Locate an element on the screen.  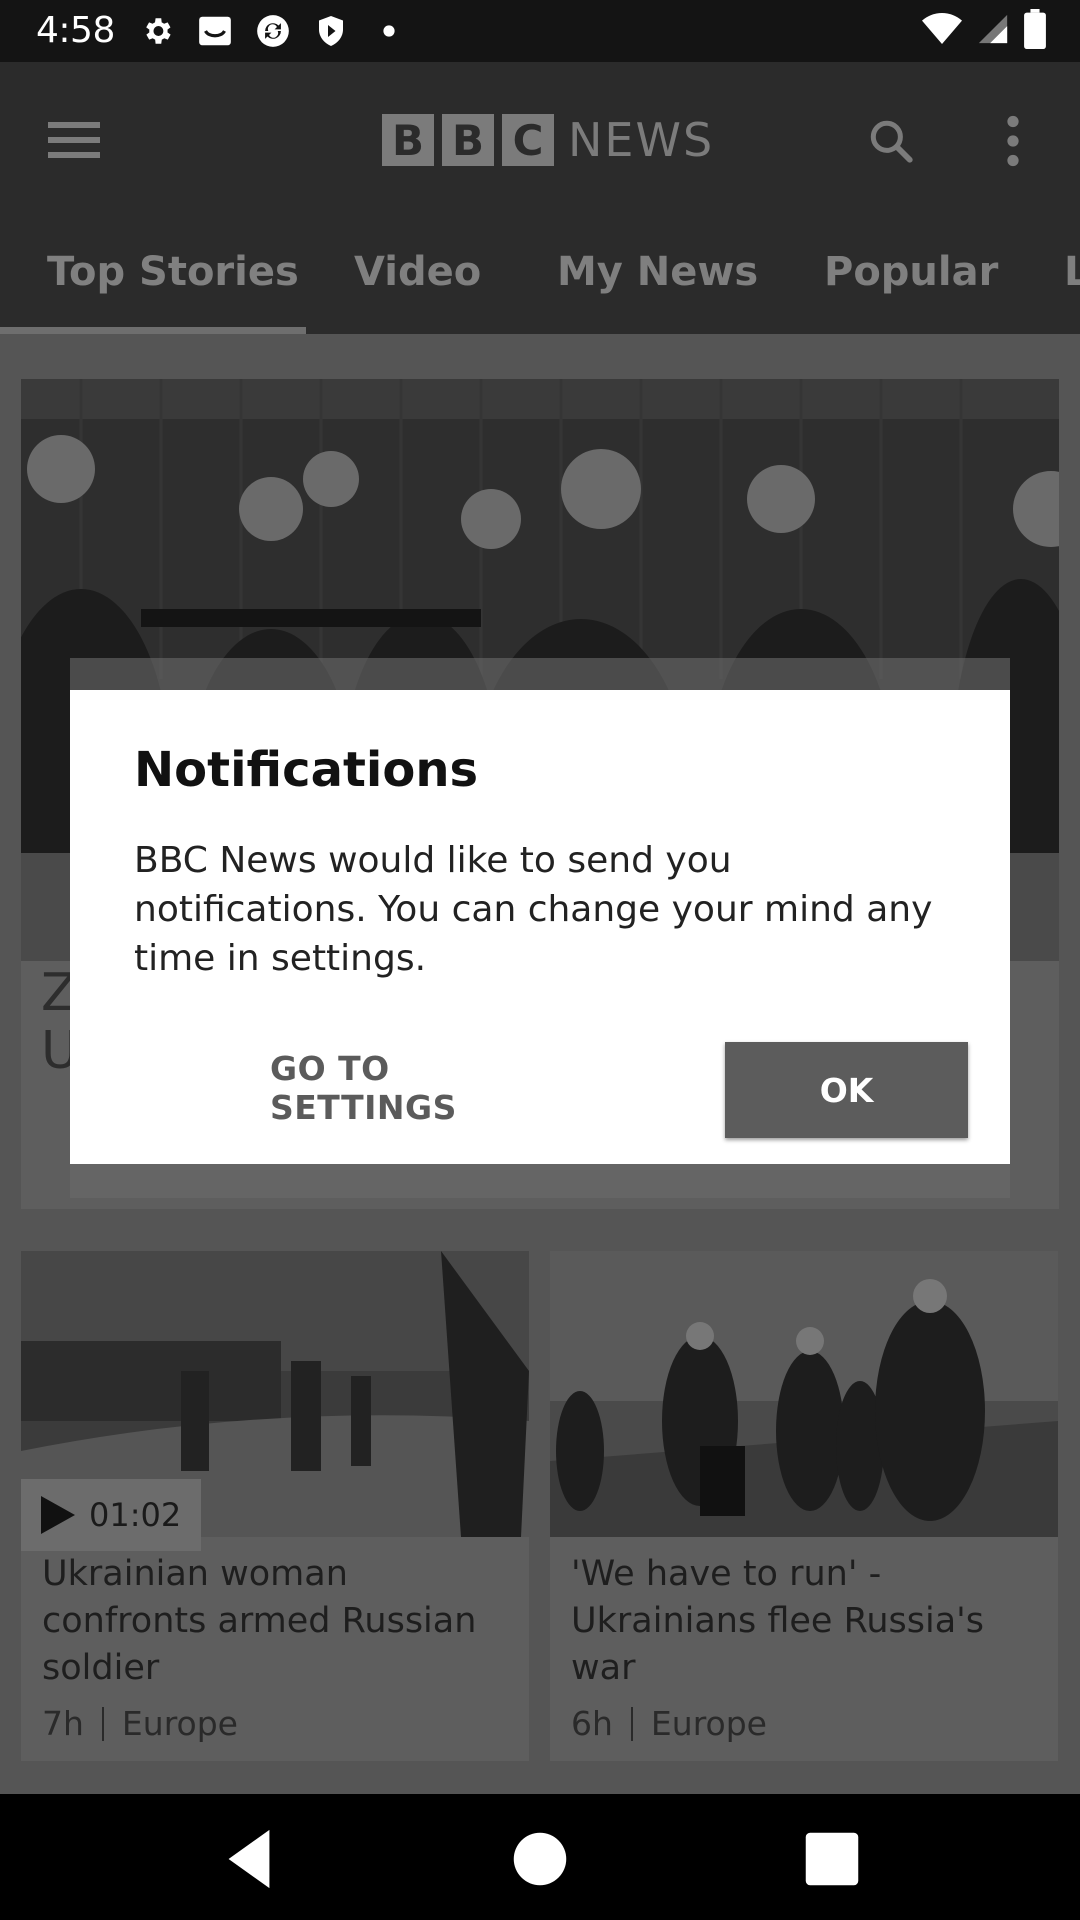
dialog-title: Notifications is located at coordinates (306, 770).